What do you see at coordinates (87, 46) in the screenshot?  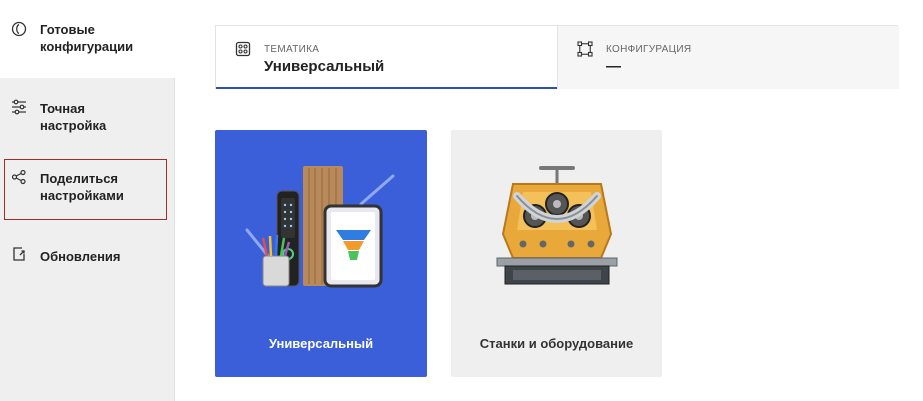 I see `sidebar-item-label: конфигурации` at bounding box center [87, 46].